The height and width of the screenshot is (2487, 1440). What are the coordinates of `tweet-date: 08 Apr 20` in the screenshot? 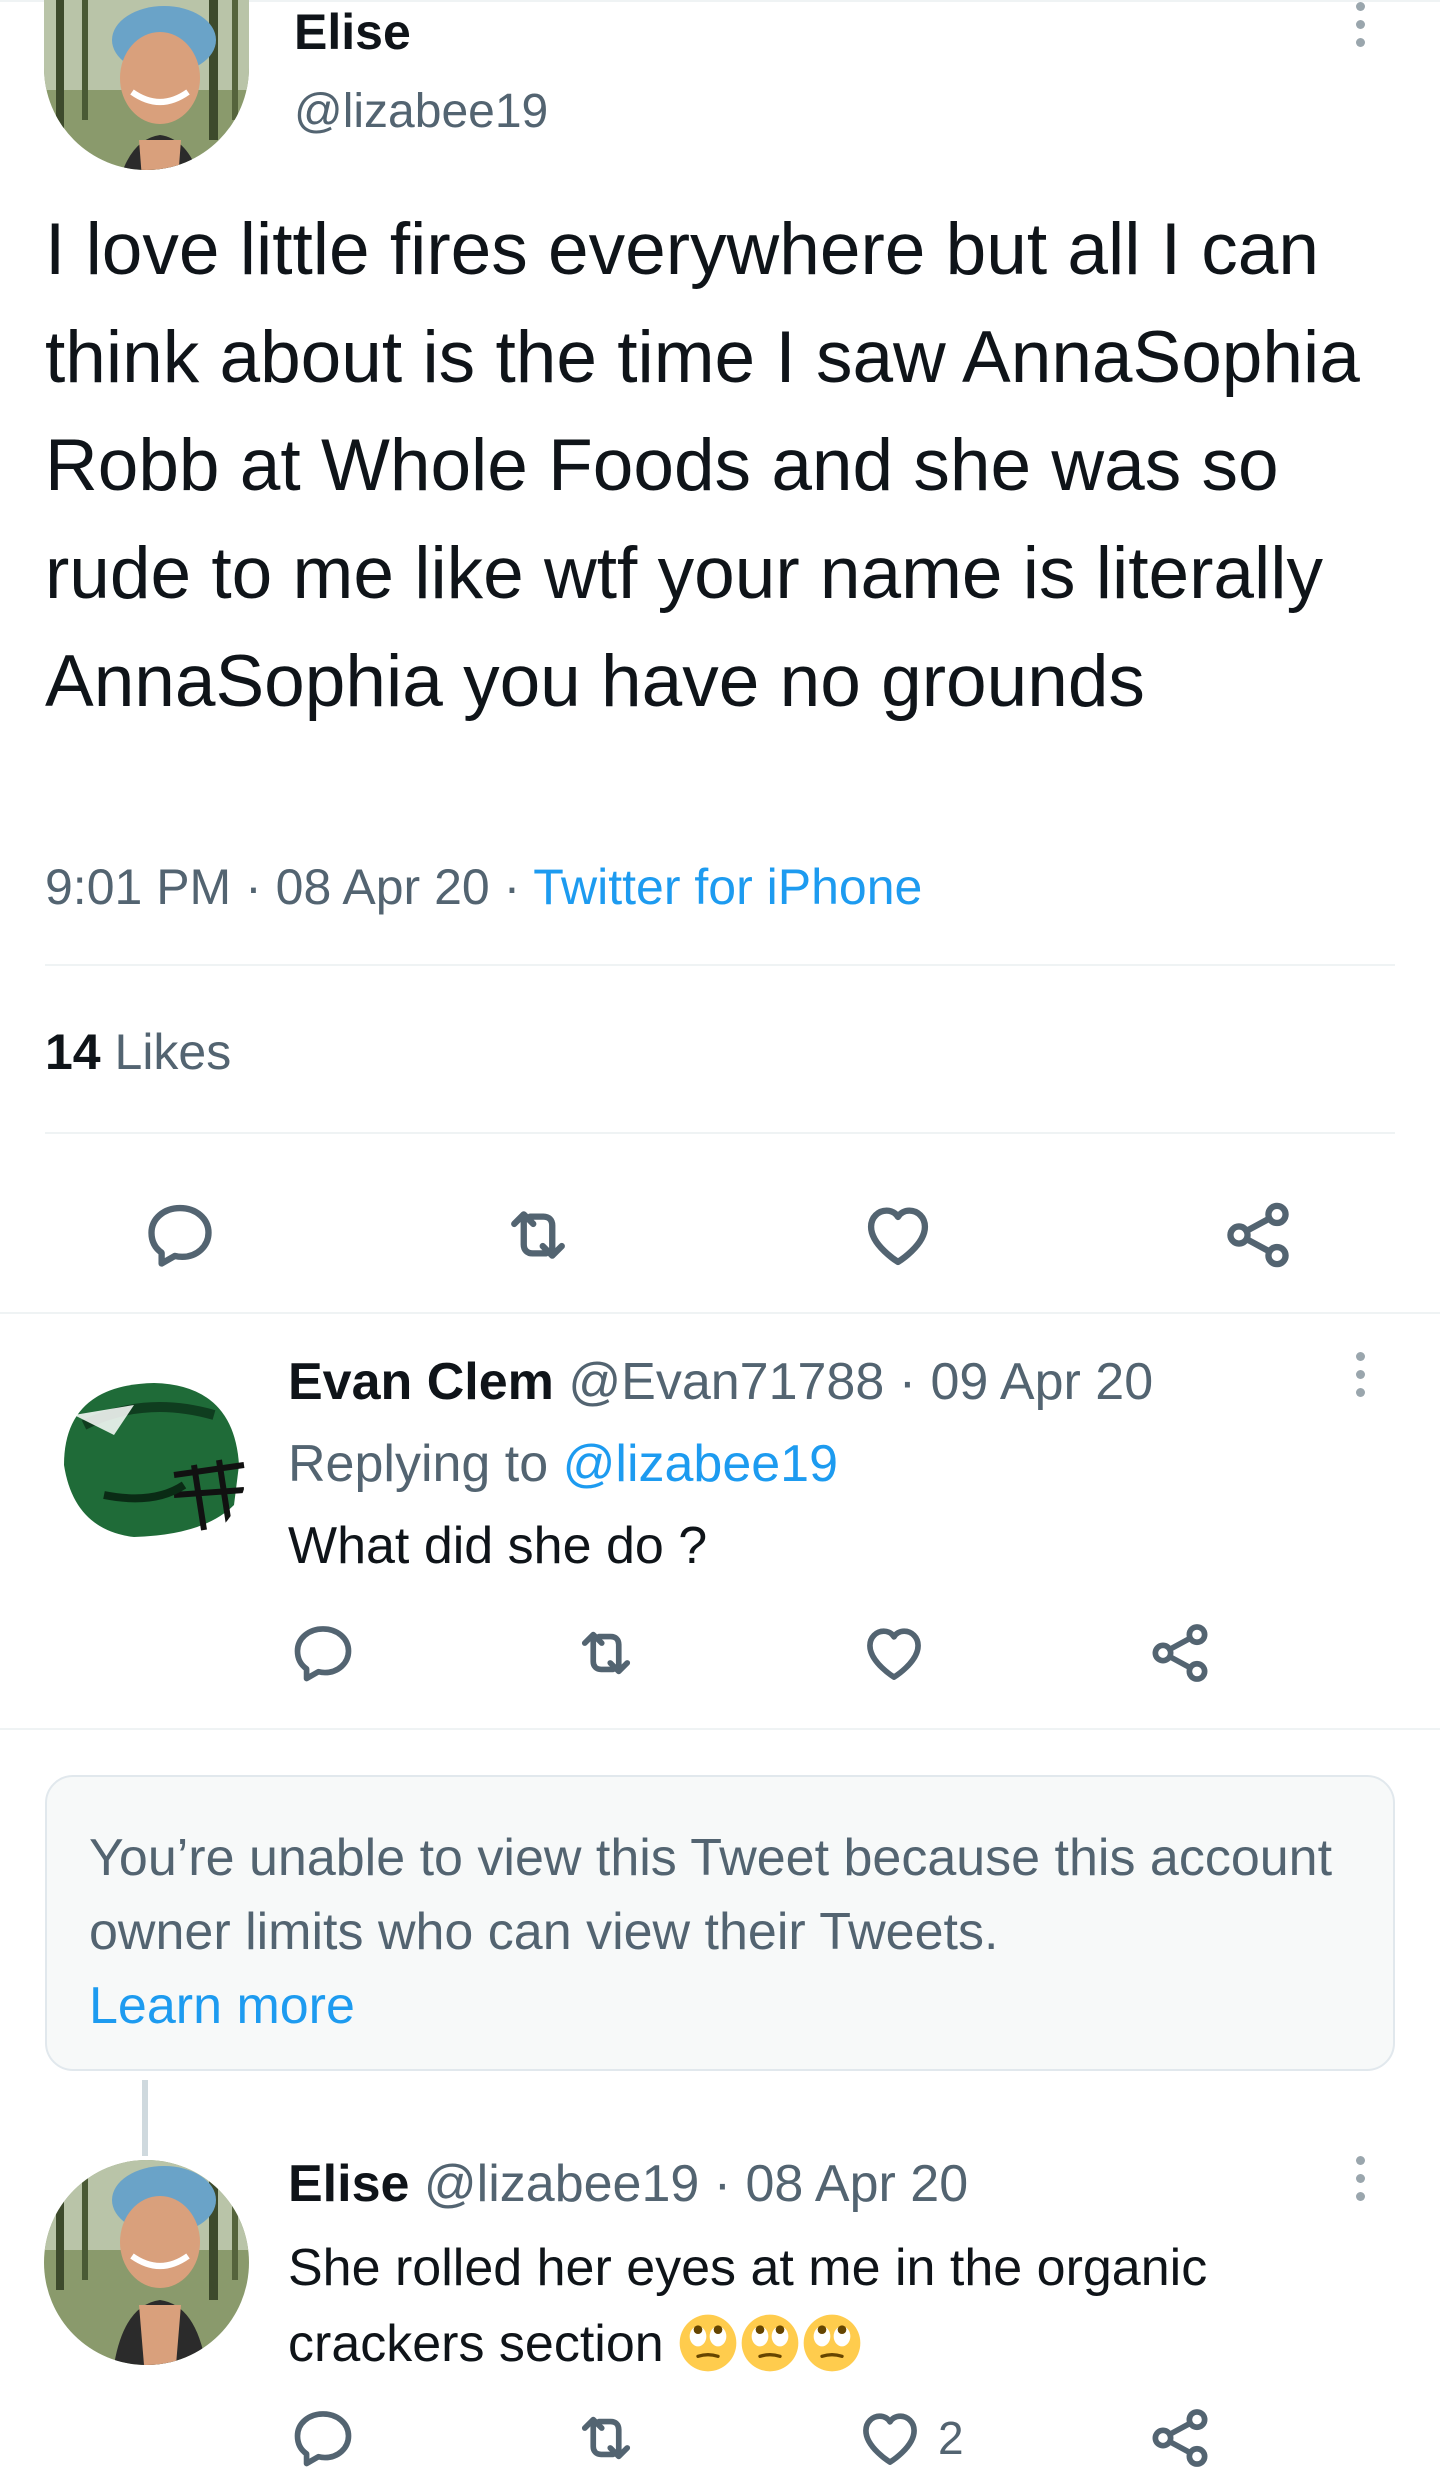 It's located at (383, 887).